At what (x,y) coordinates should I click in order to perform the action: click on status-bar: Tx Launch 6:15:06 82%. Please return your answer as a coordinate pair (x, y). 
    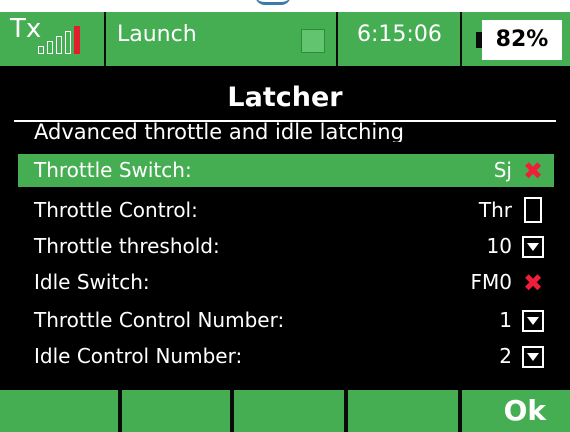
    Looking at the image, I should click on (285, 39).